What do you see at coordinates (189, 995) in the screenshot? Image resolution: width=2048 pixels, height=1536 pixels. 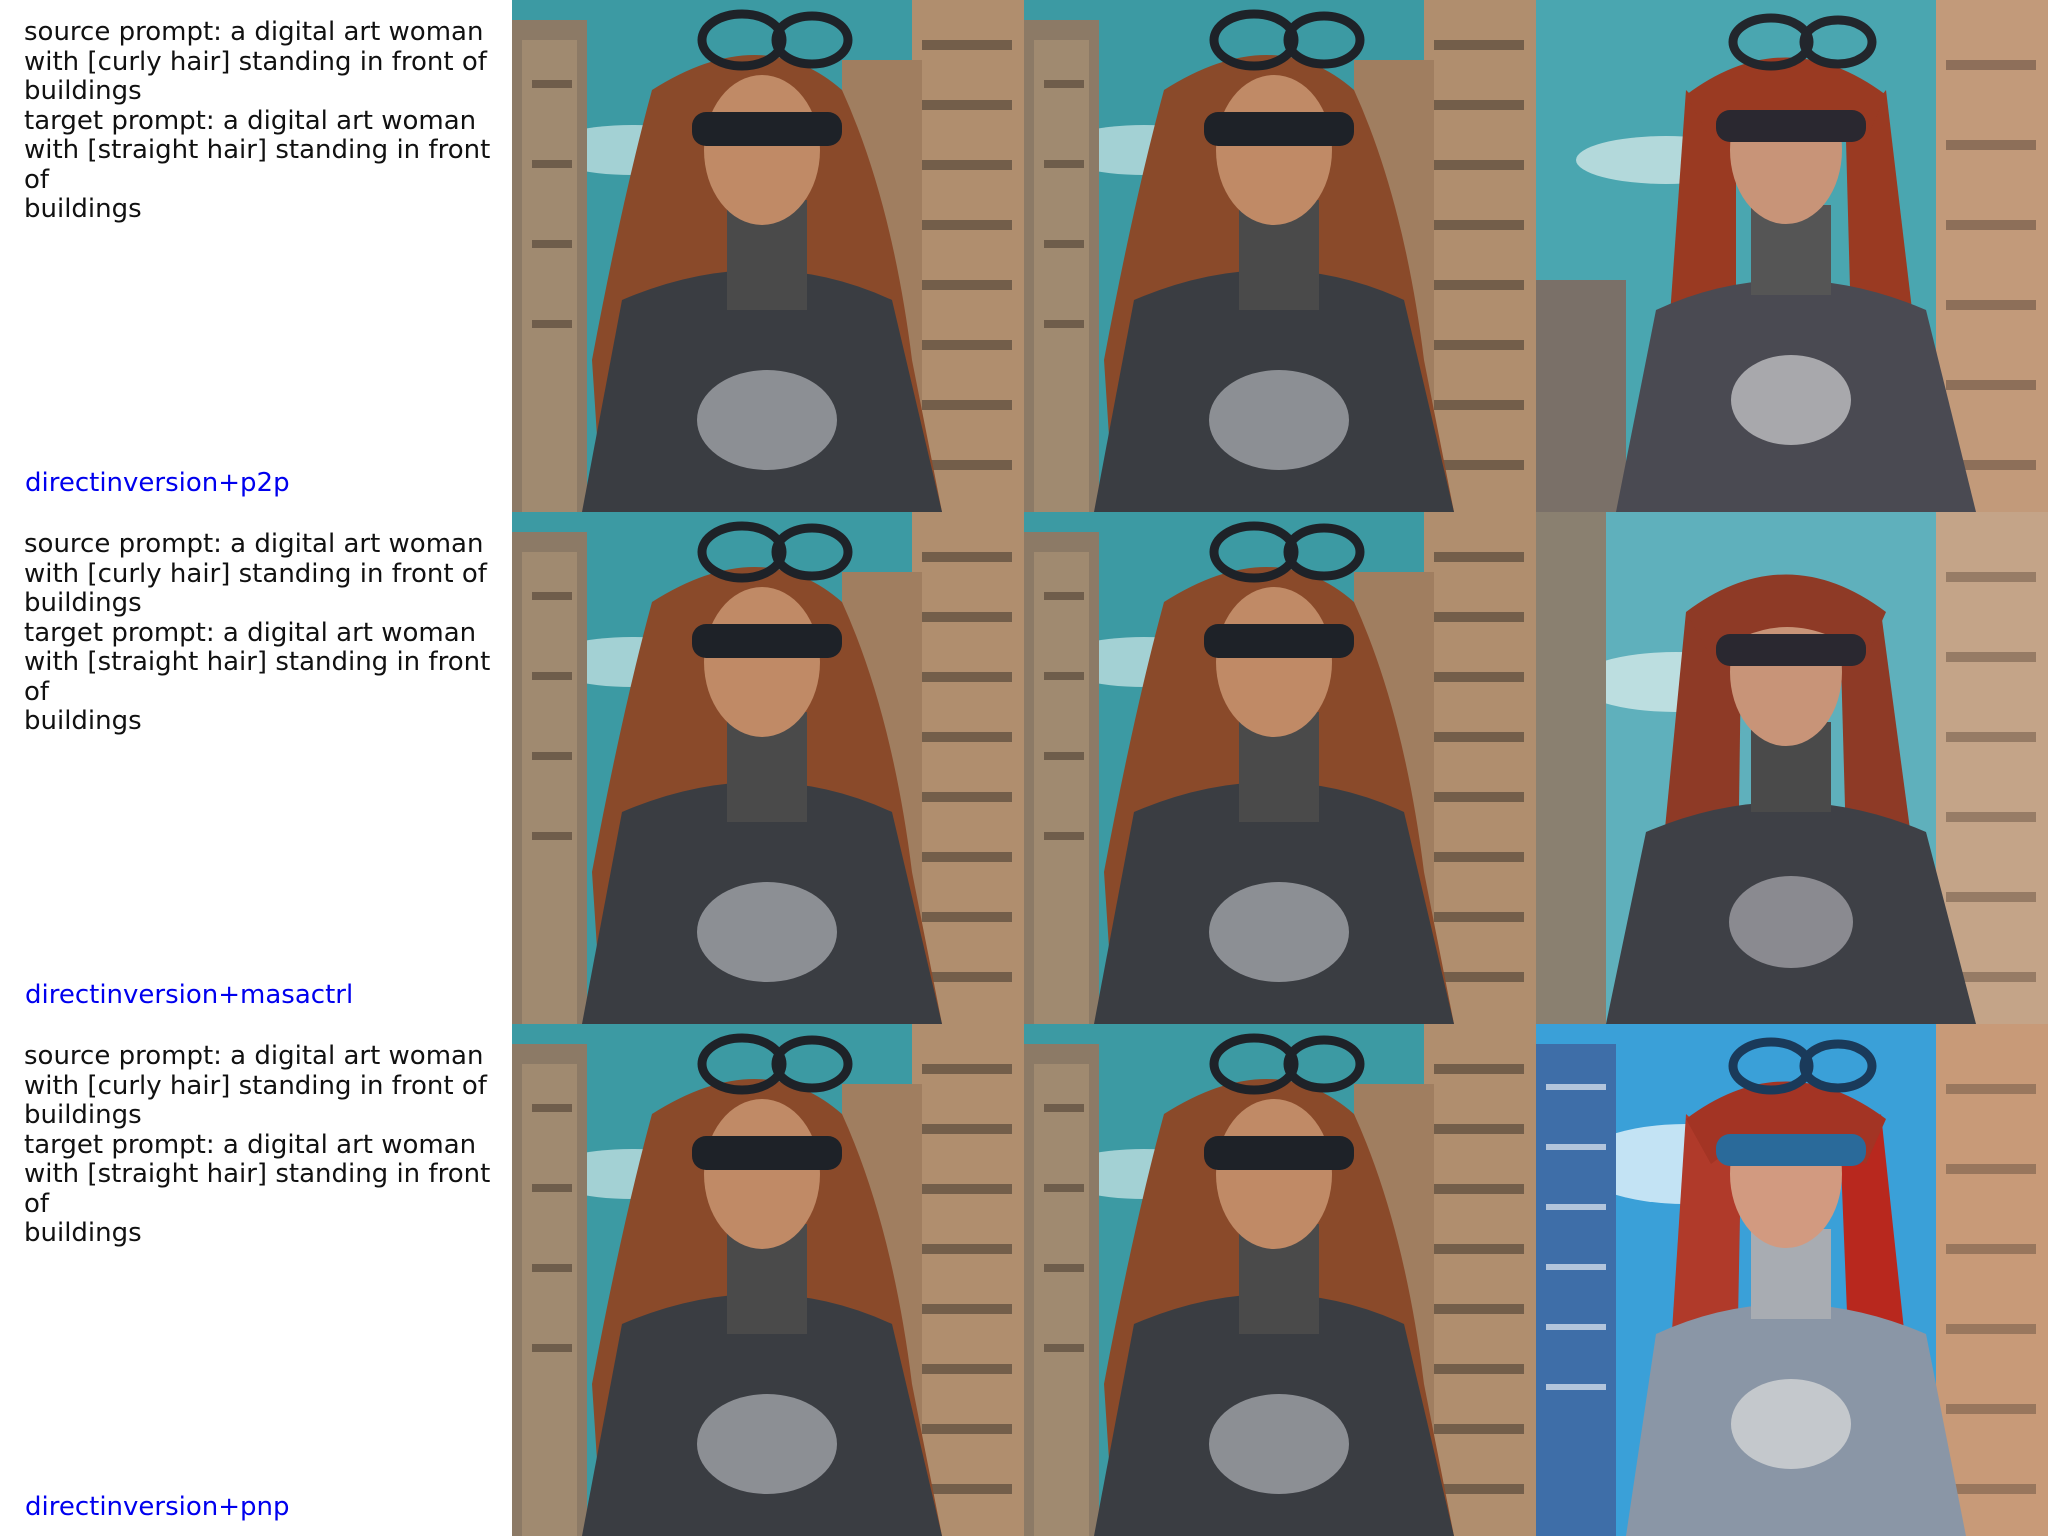 I see `method-label: directinversion+masactrl` at bounding box center [189, 995].